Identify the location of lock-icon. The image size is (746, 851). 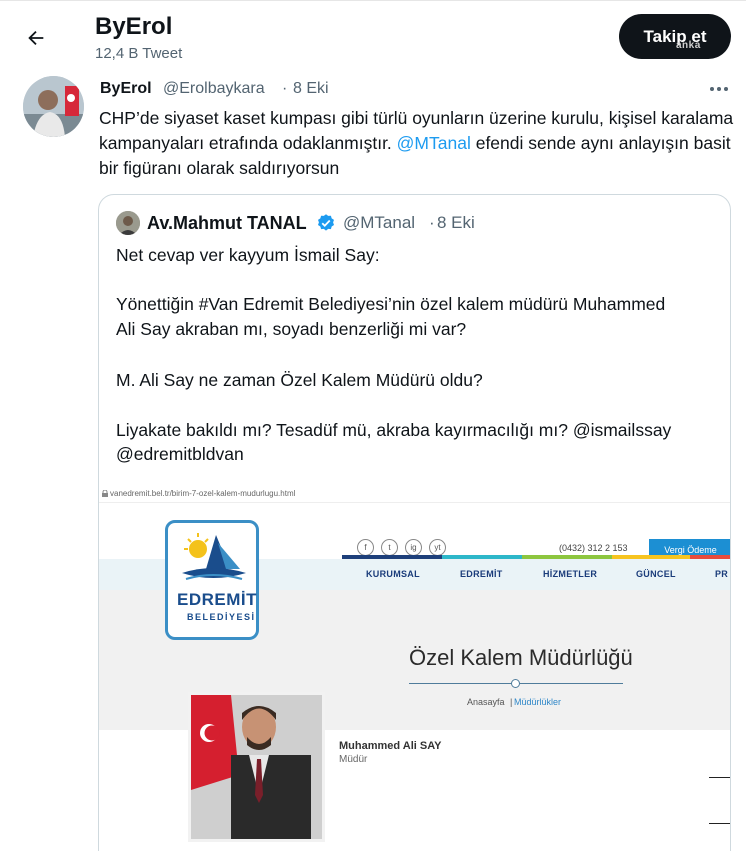
(105, 493).